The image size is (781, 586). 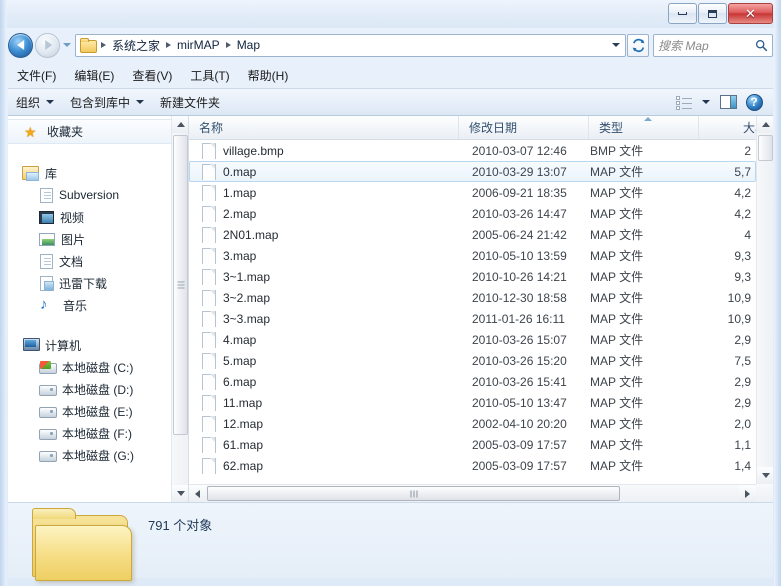 What do you see at coordinates (197, 493) in the screenshot?
I see `hscroll-left-button` at bounding box center [197, 493].